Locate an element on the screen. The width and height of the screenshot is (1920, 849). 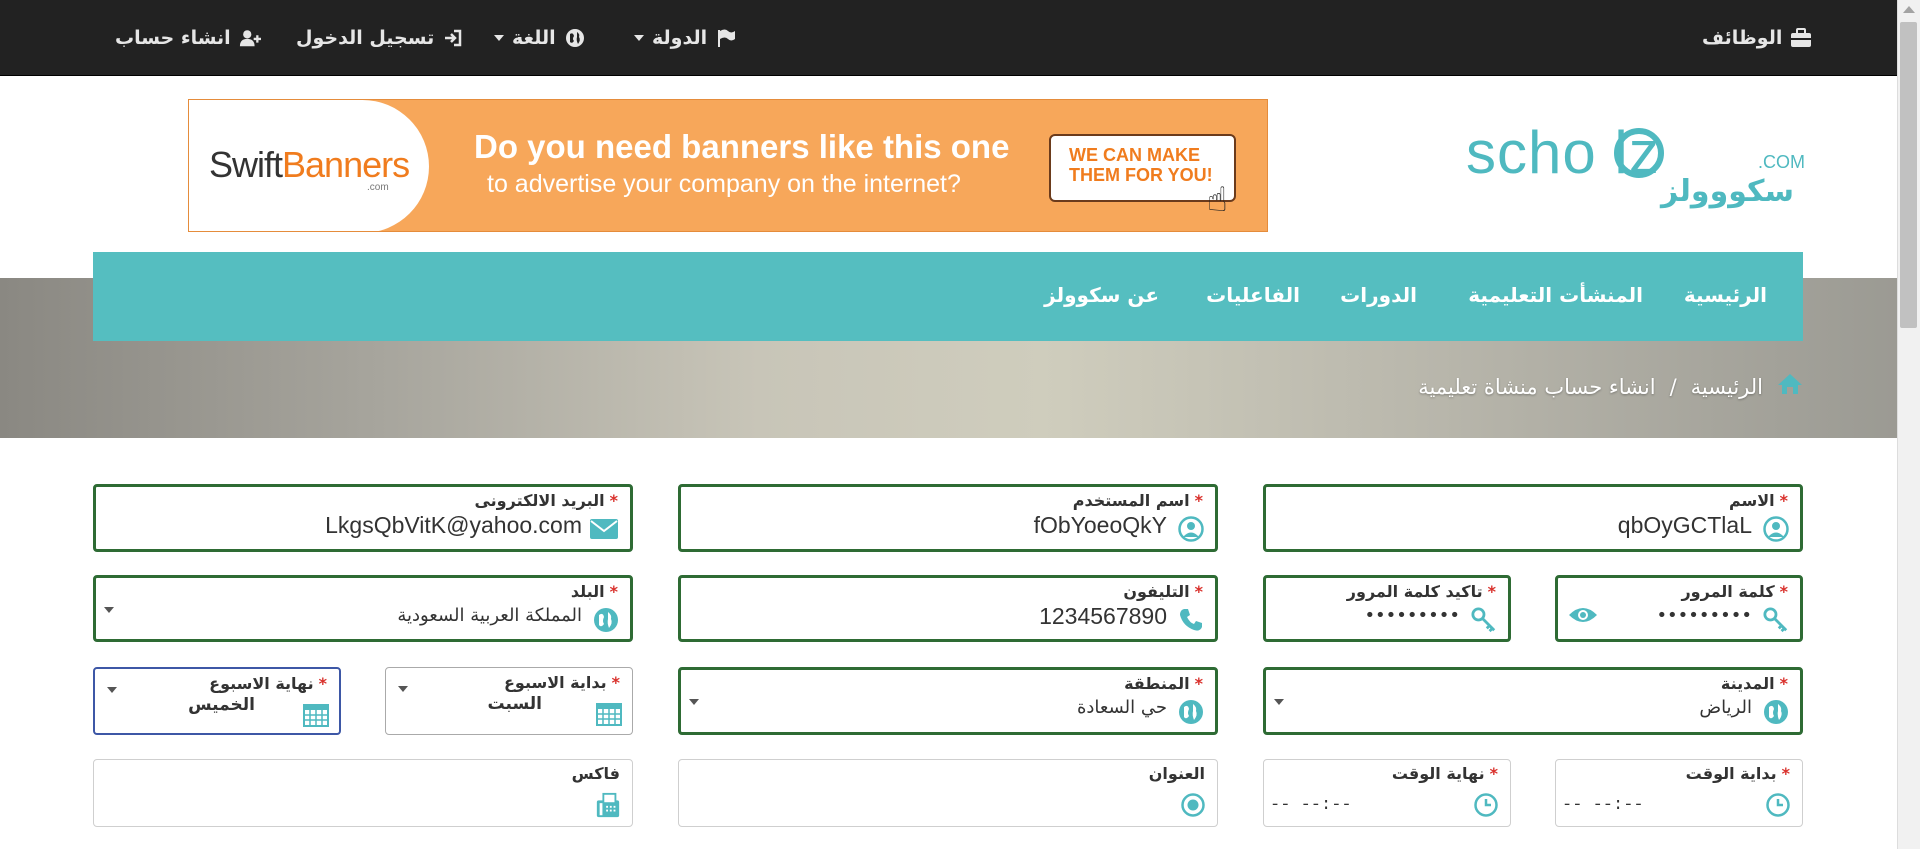
phone-label: *التليفون is located at coordinates (1163, 591).